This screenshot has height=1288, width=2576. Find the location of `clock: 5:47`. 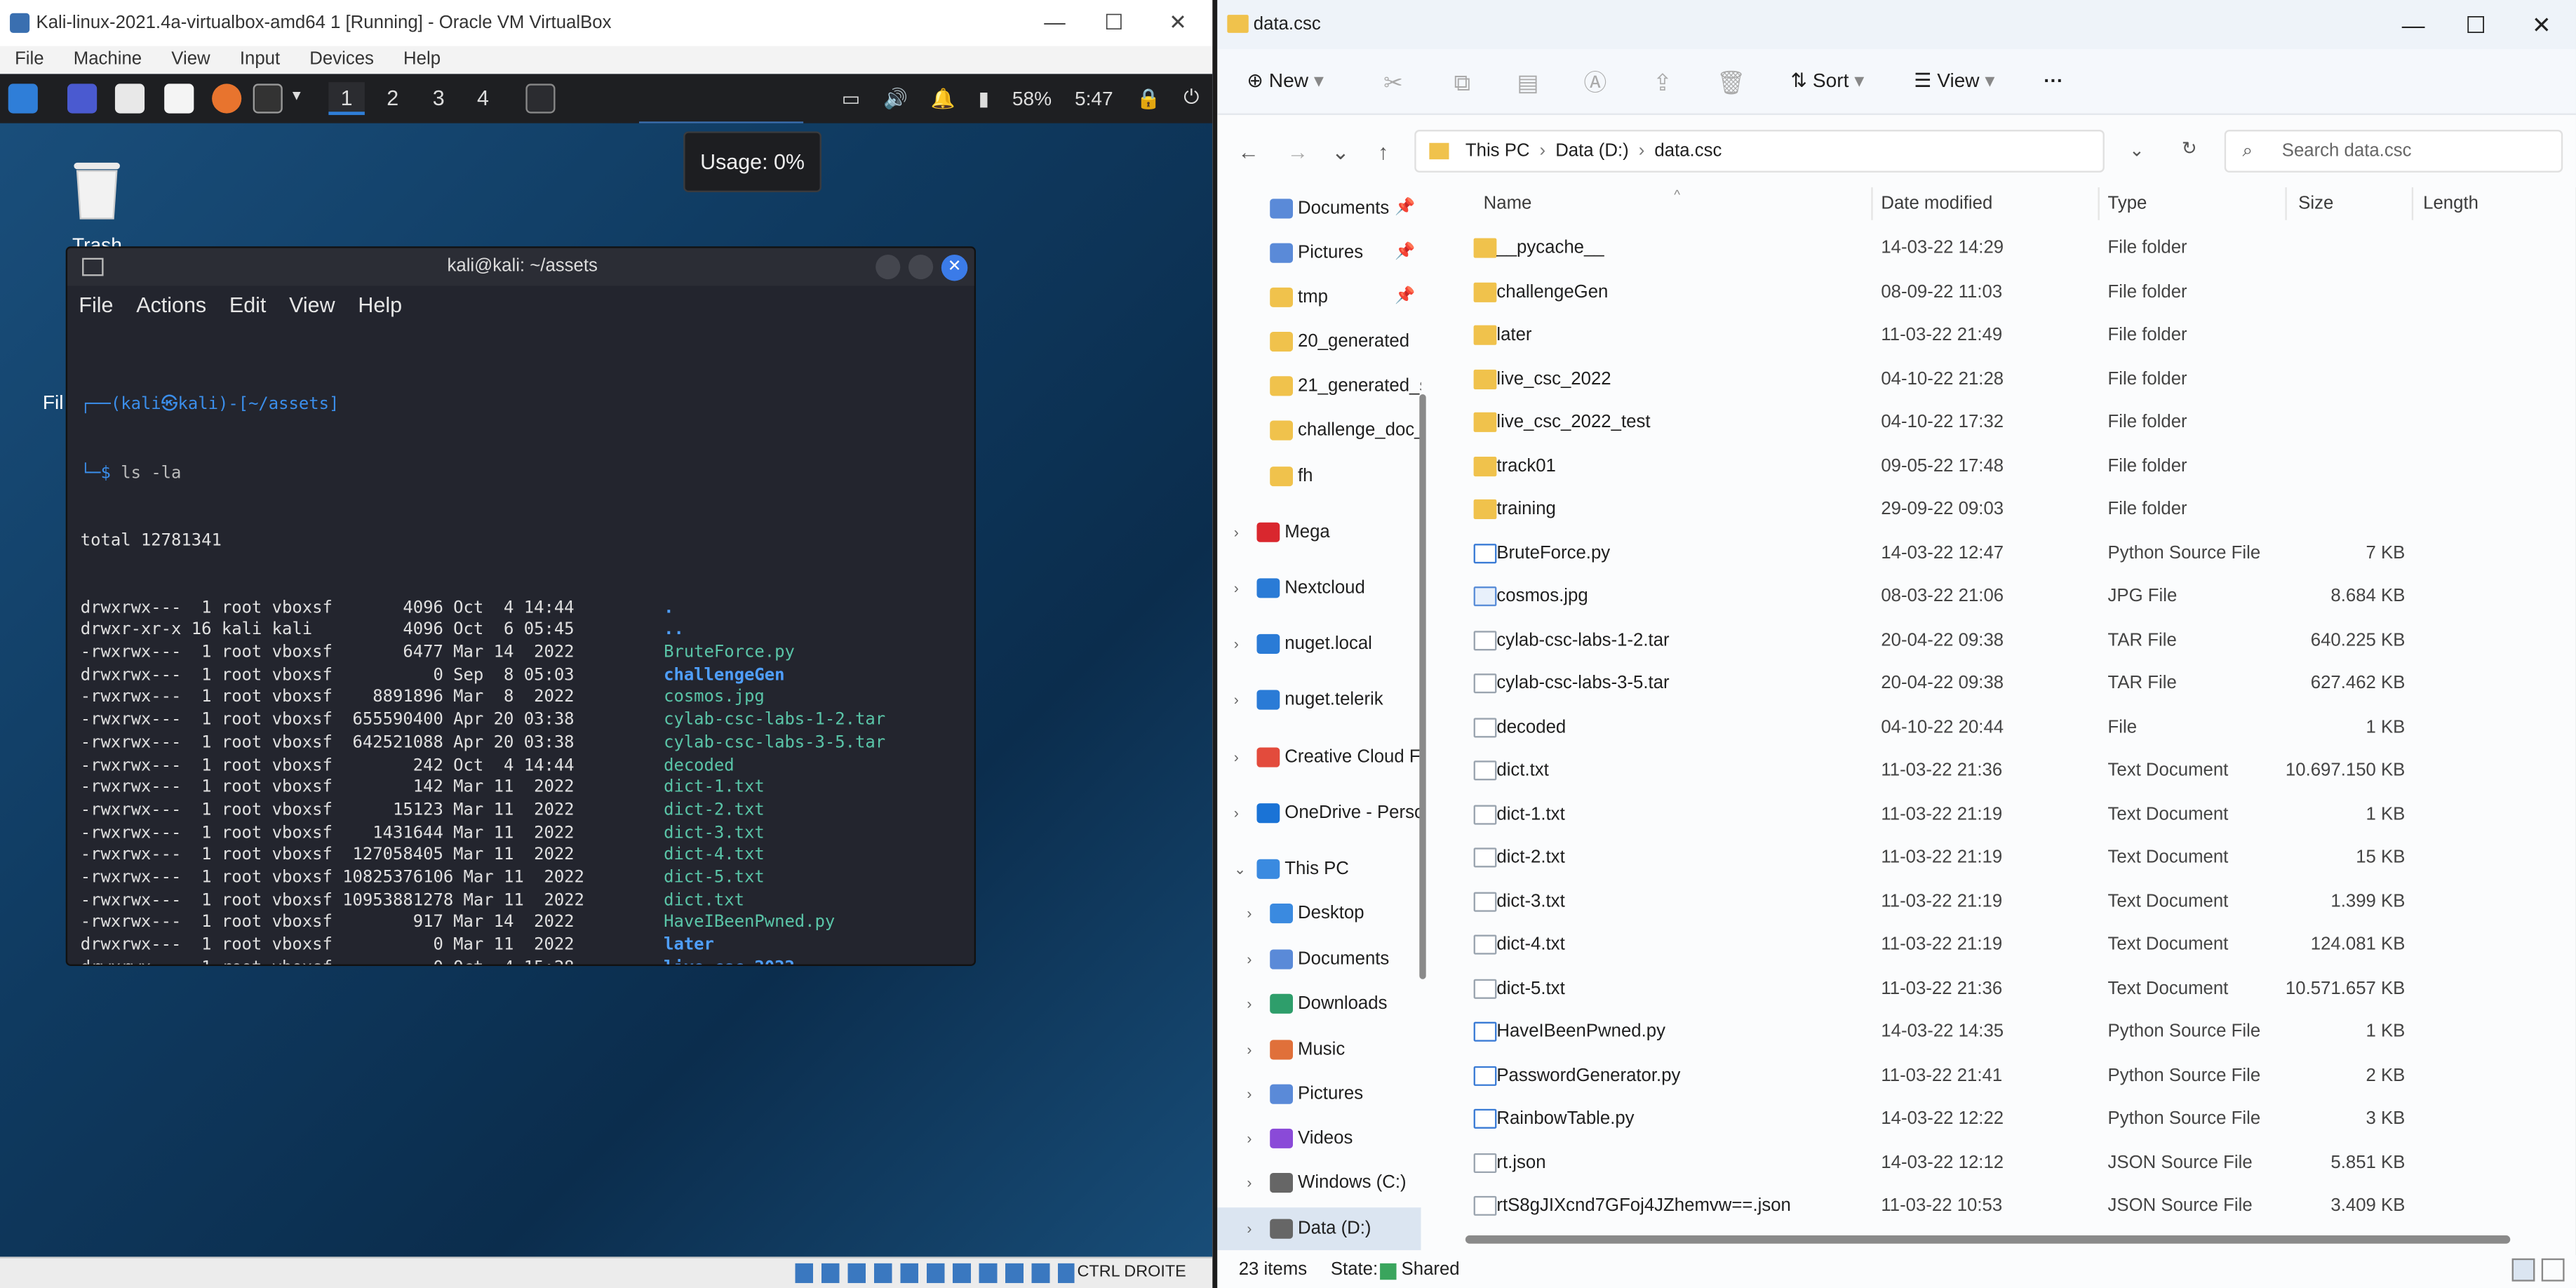

clock: 5:47 is located at coordinates (1094, 97).